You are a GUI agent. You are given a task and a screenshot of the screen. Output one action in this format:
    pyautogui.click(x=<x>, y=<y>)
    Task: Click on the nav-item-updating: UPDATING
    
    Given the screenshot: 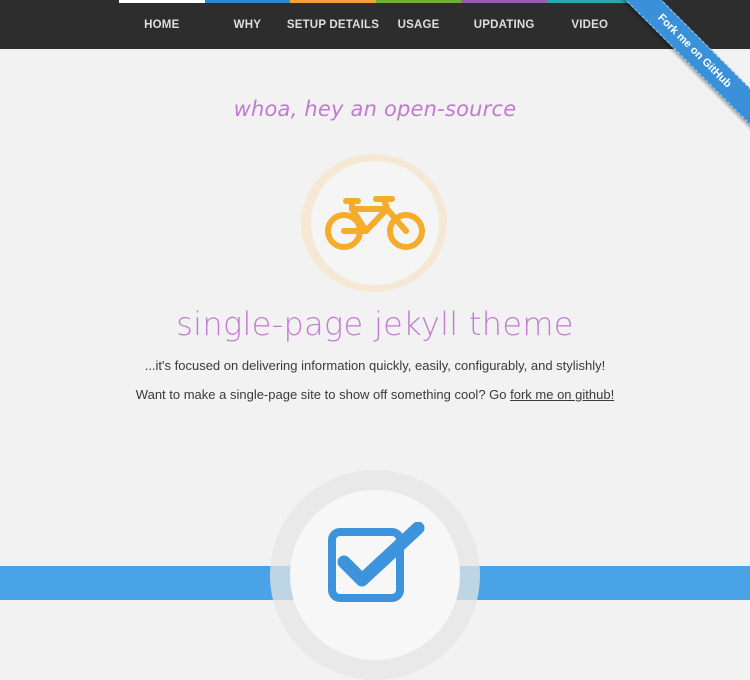 What is the action you would take?
    pyautogui.click(x=504, y=24)
    